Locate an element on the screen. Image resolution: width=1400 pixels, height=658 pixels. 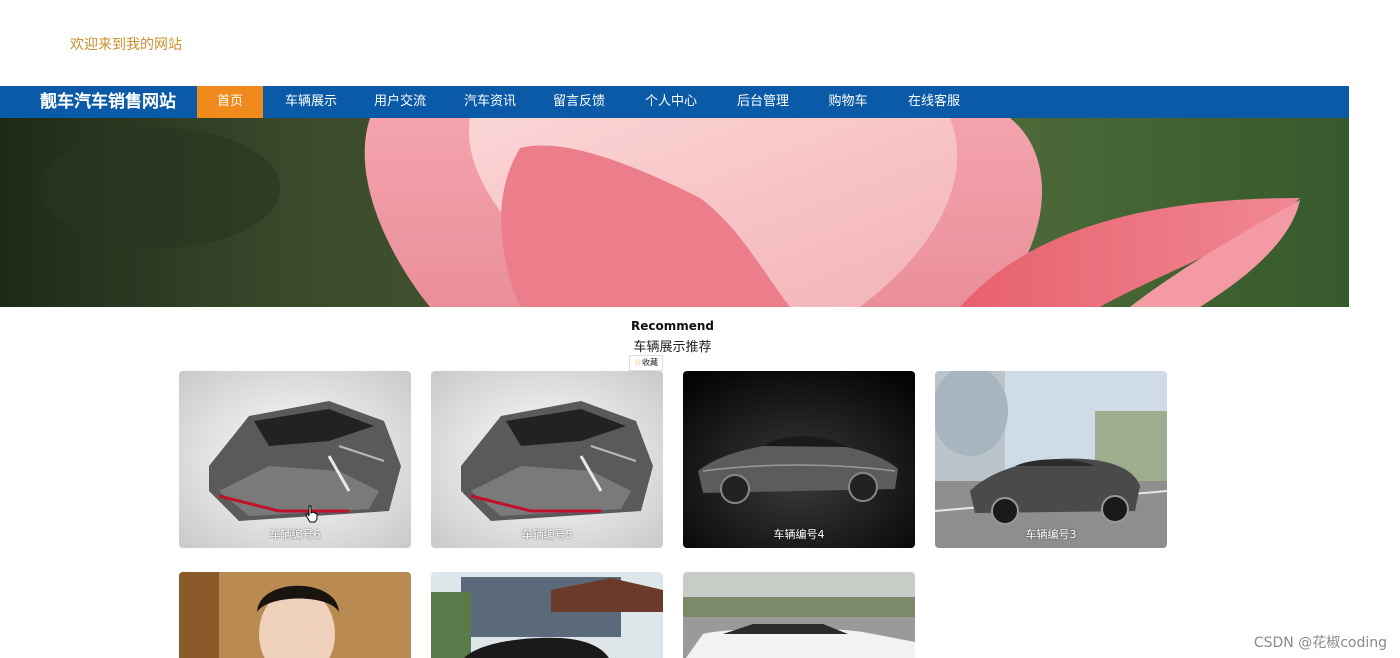
nav-item-admin: 后台管理 is located at coordinates (763, 102).